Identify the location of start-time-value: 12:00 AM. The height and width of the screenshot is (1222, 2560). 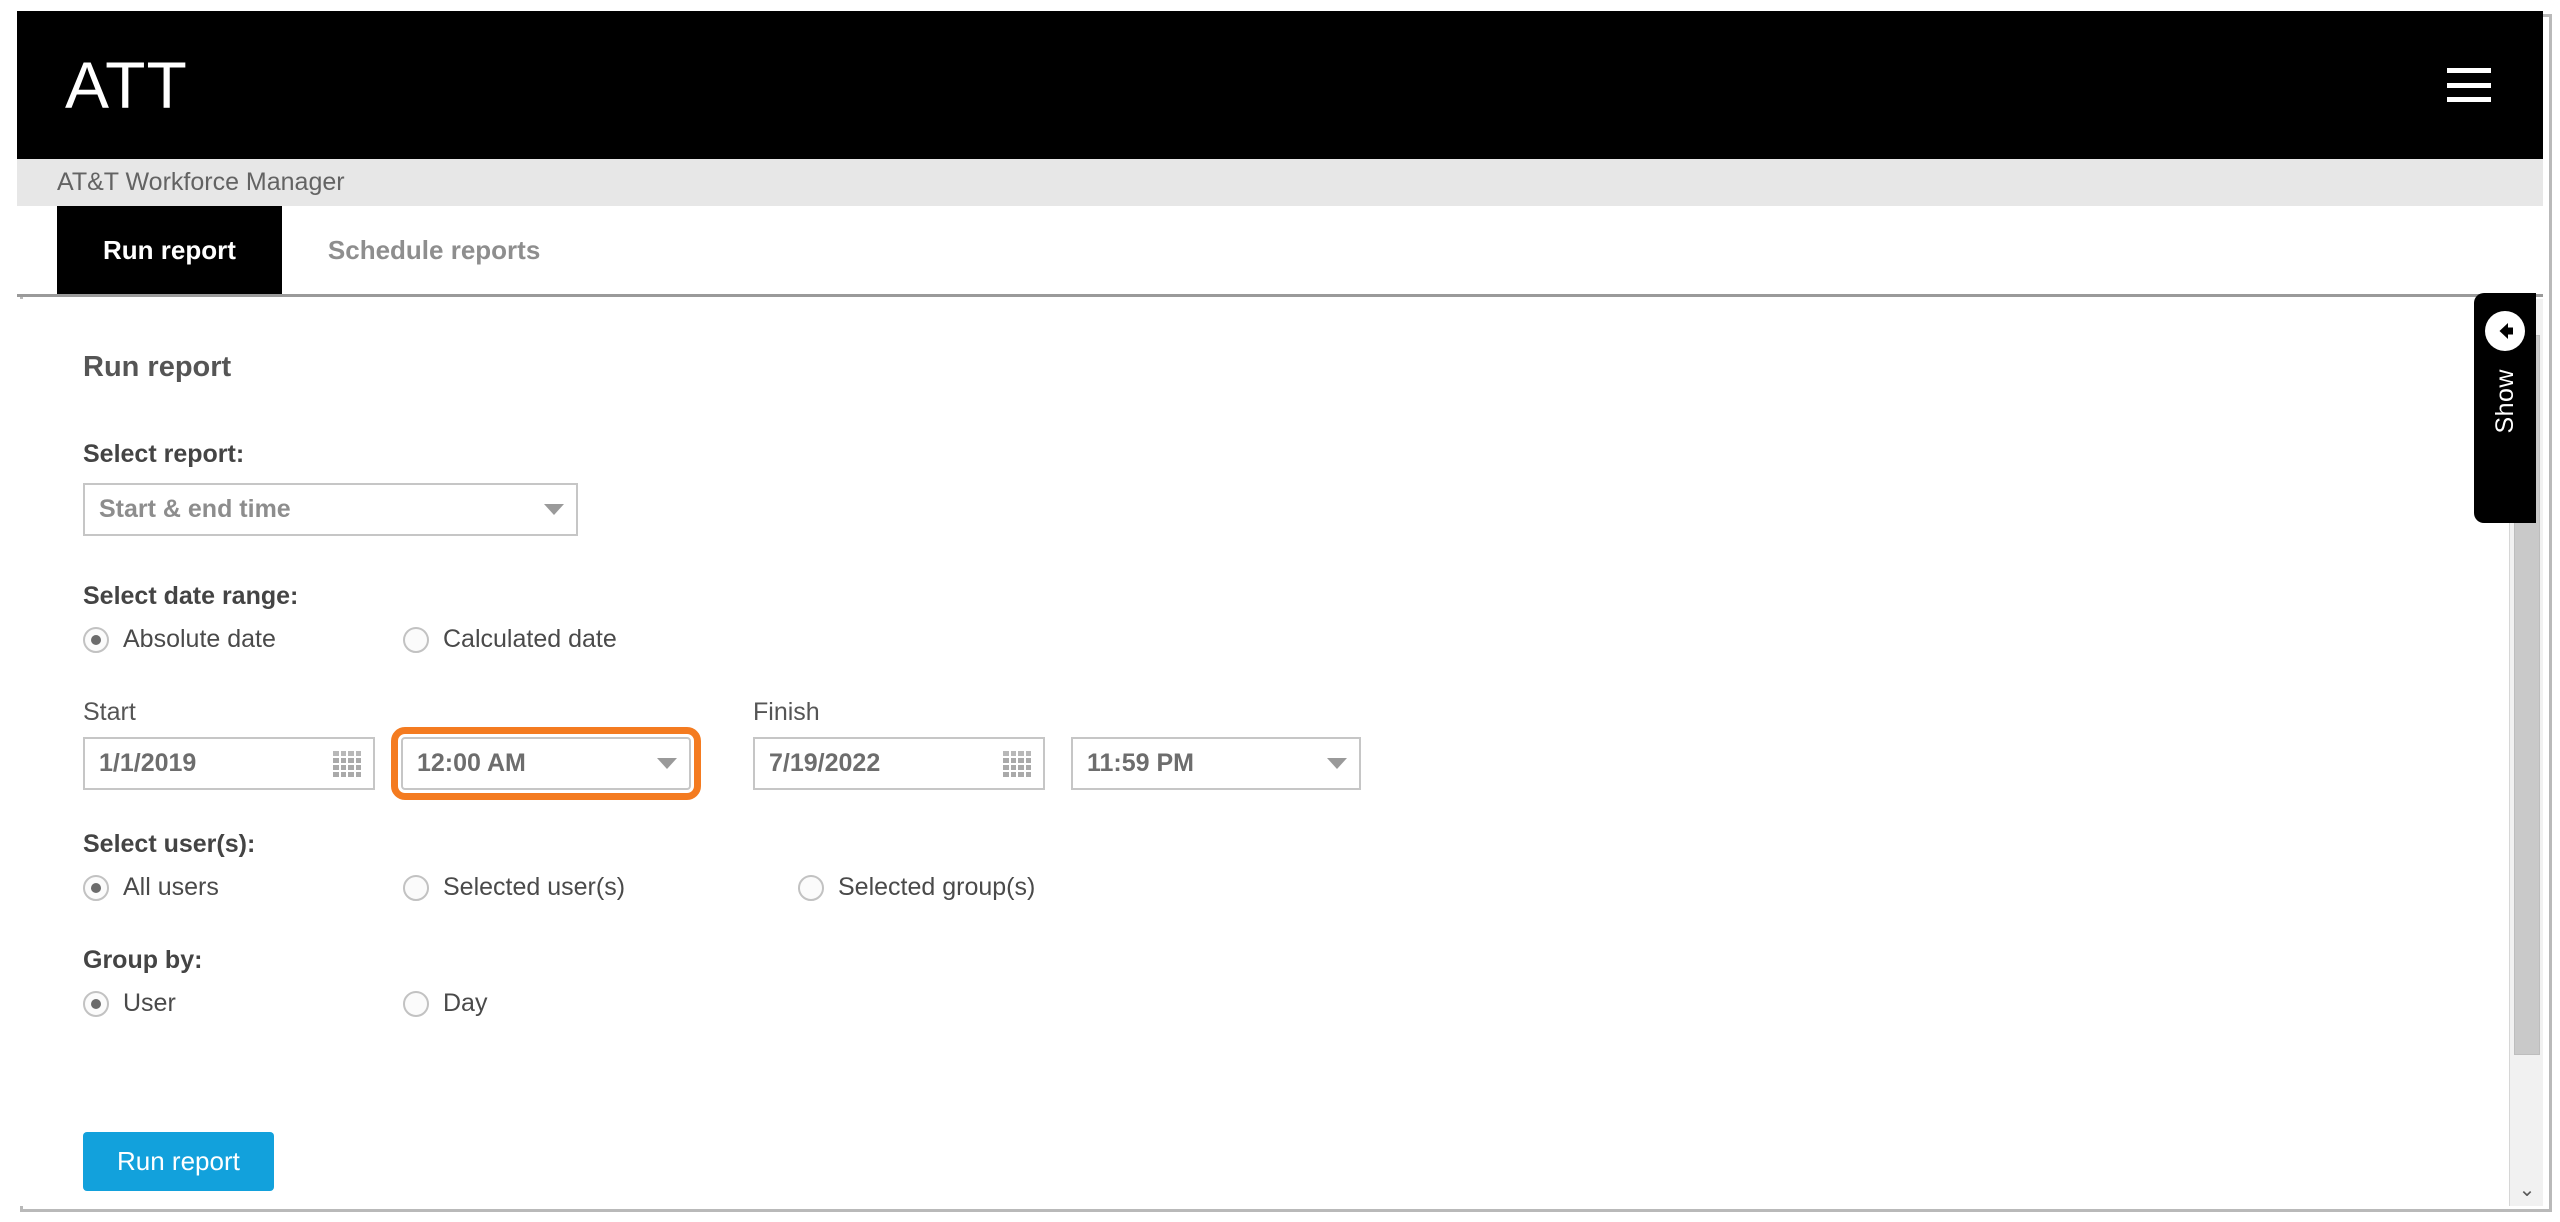
(471, 763).